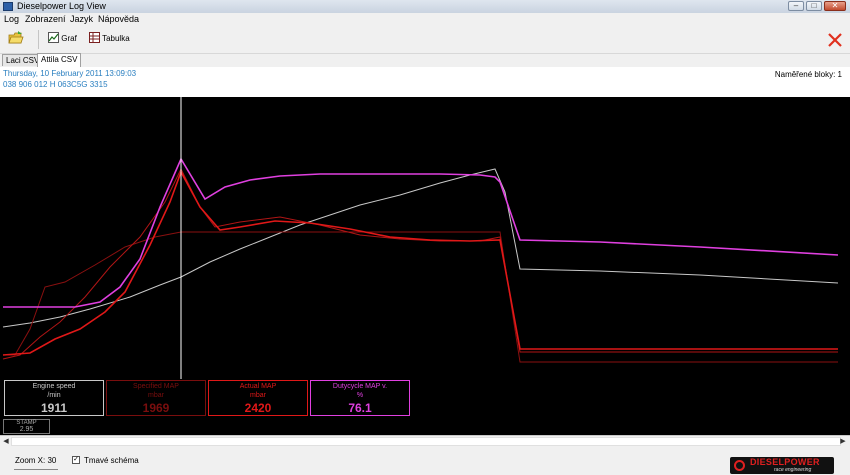  Describe the element at coordinates (785, 462) in the screenshot. I see `logo-name: DIESELPOWER` at that location.